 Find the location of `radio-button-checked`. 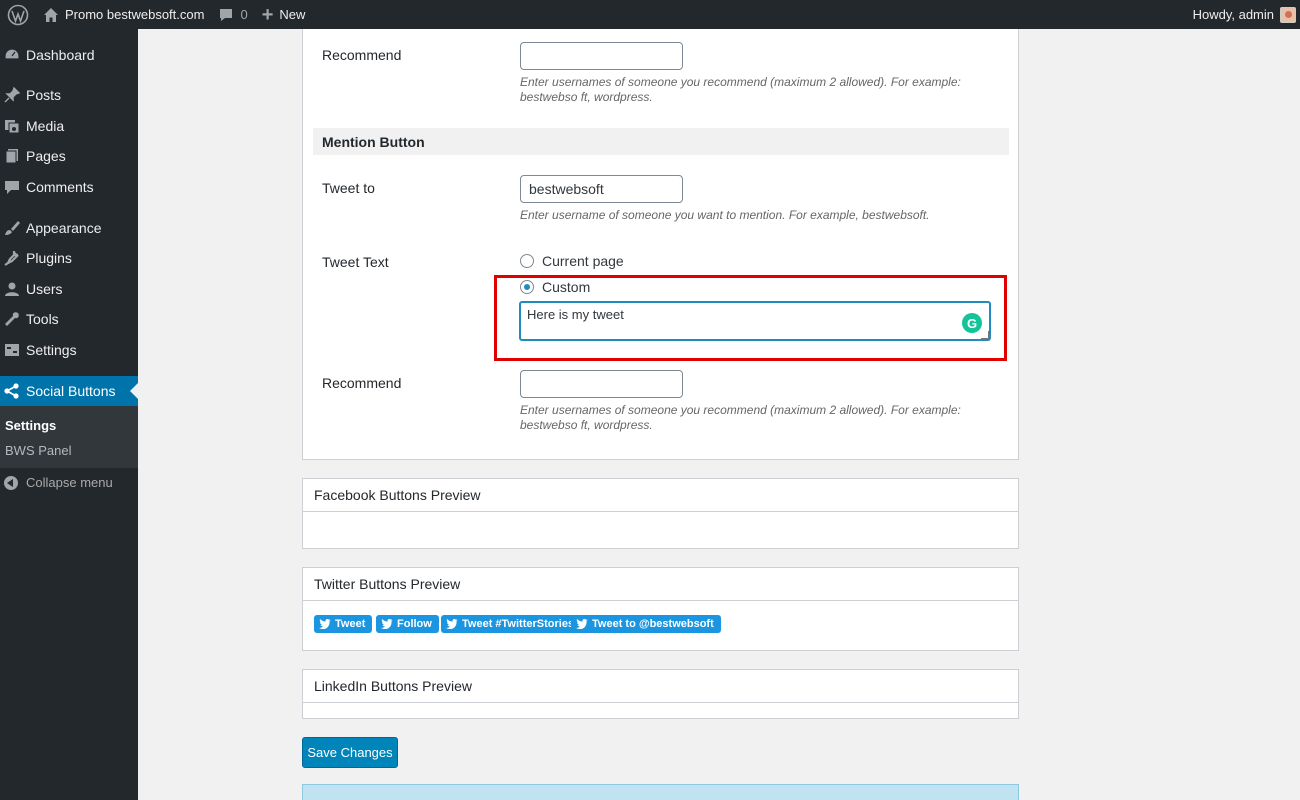

radio-button-checked is located at coordinates (527, 287).